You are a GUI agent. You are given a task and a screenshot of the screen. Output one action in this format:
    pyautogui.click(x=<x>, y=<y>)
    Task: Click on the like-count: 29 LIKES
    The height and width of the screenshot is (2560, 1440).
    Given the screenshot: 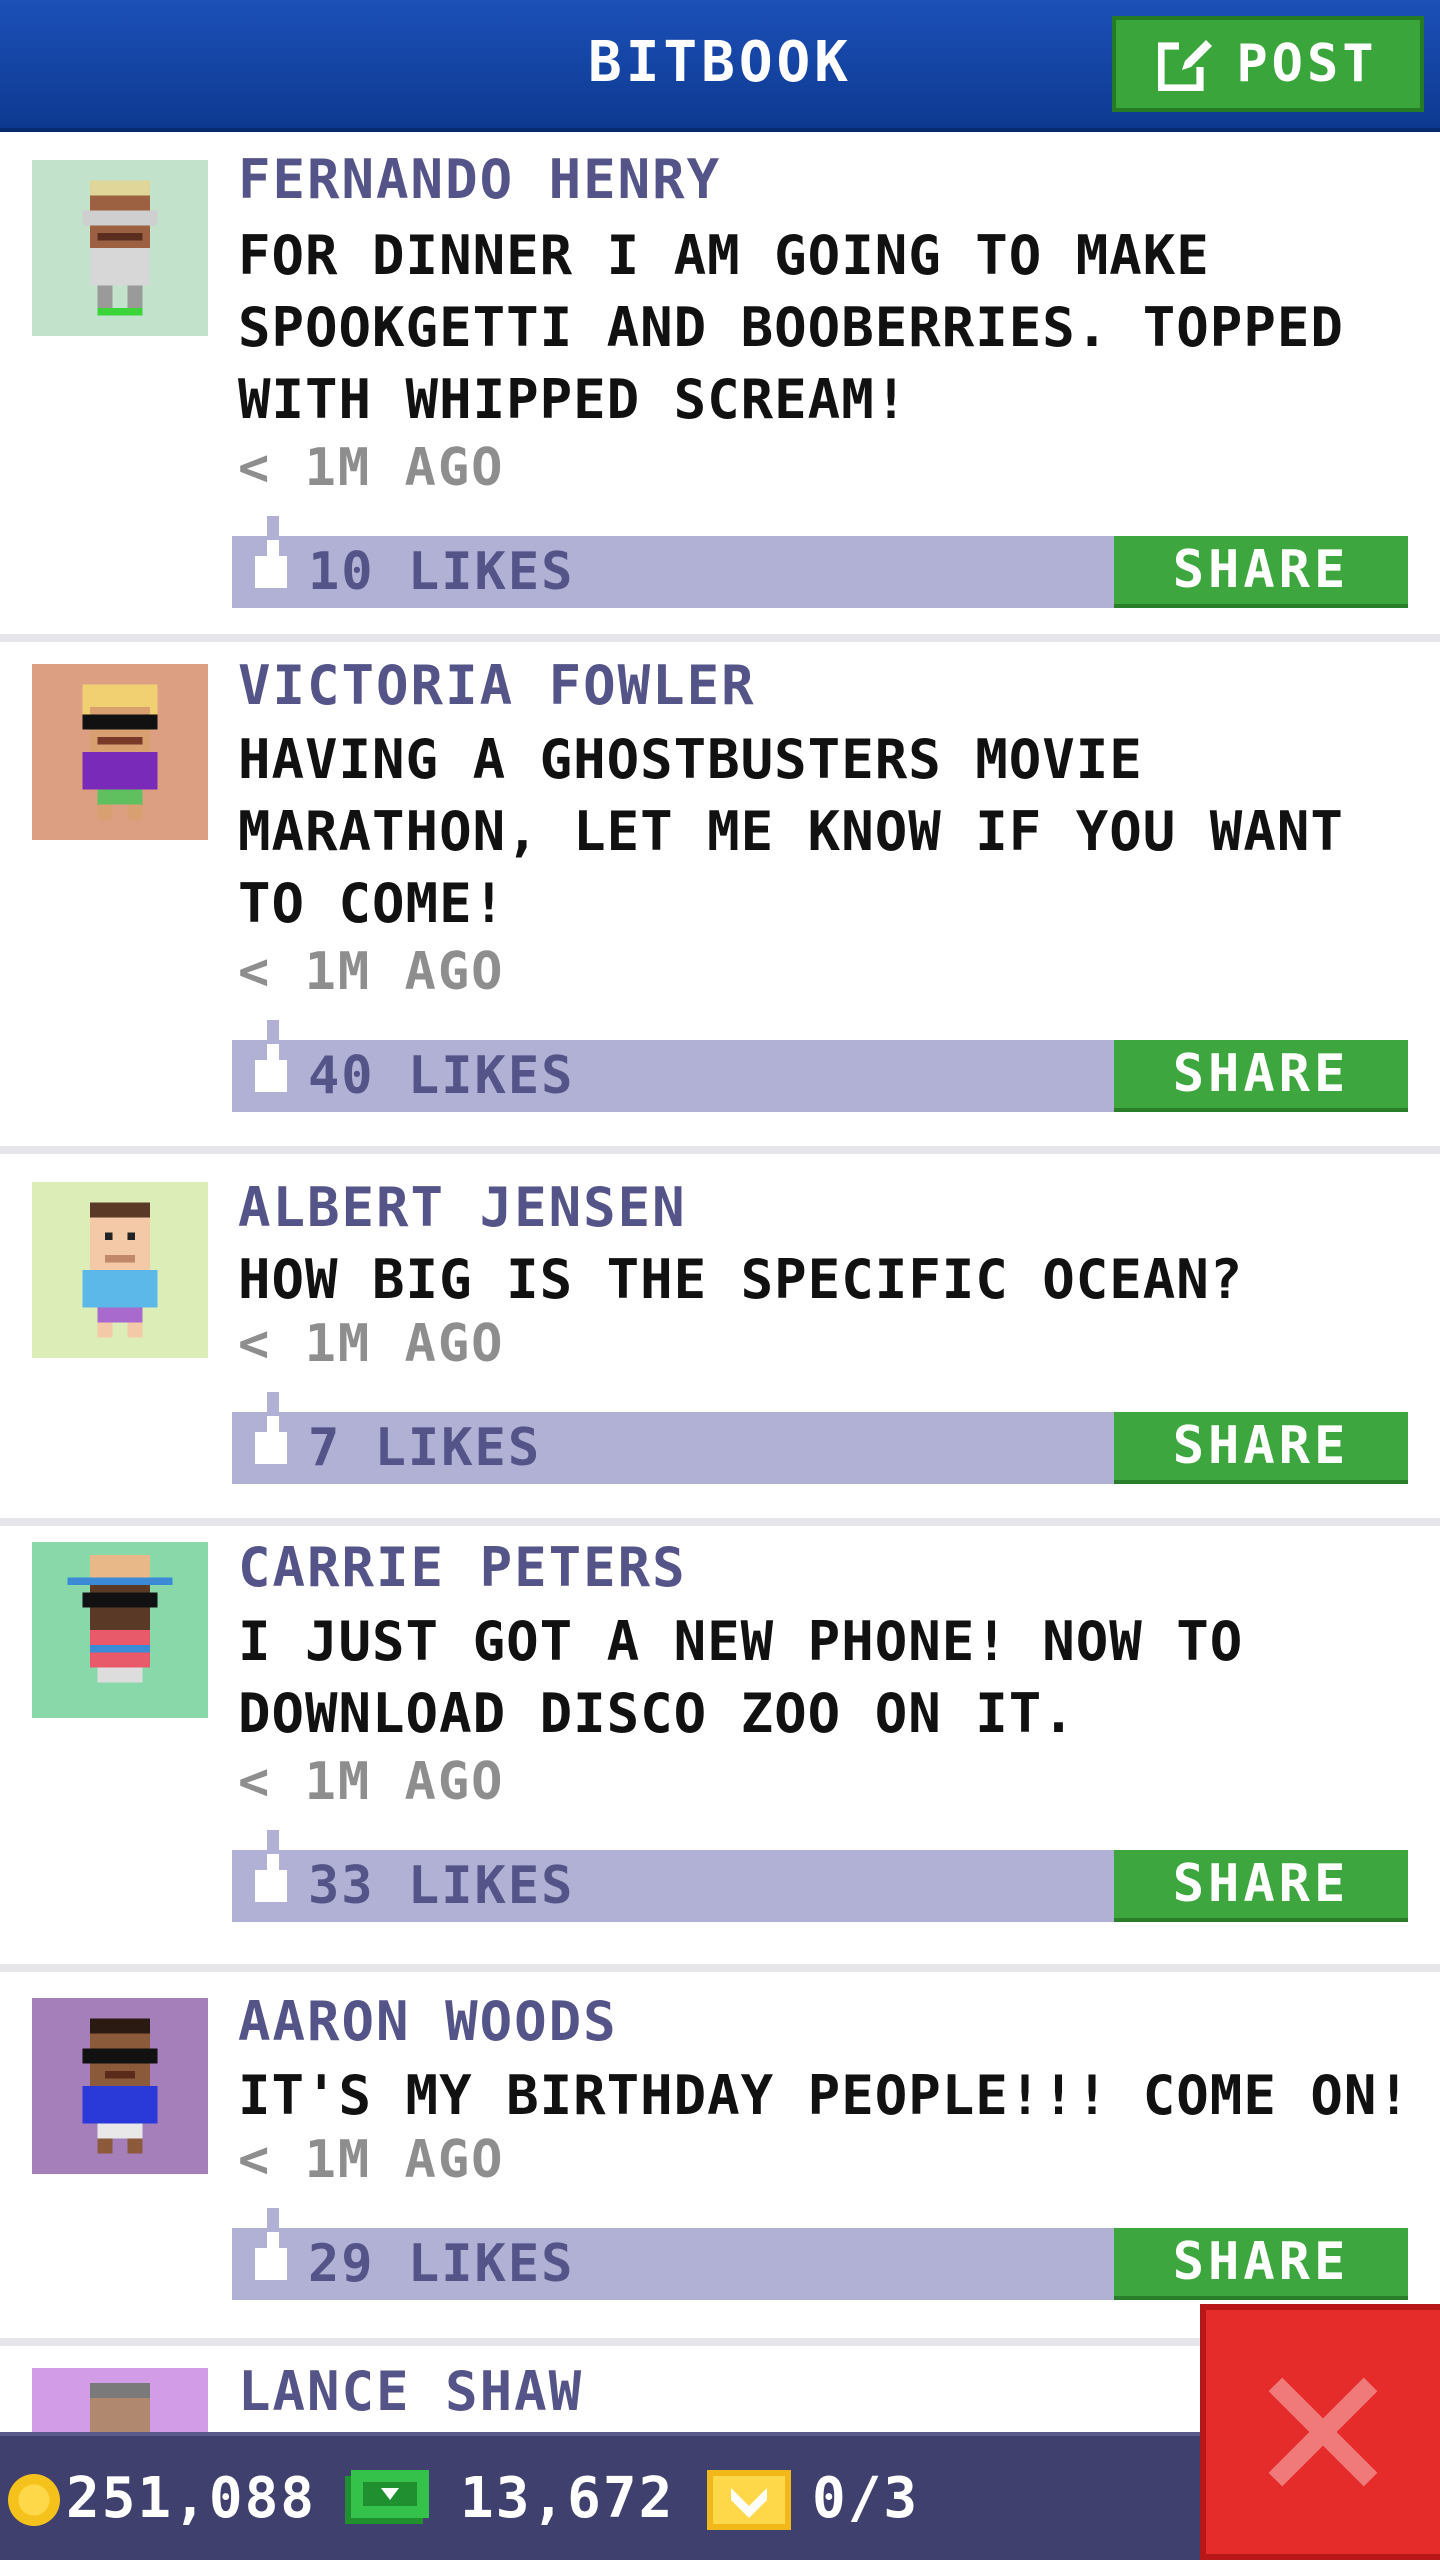 What is the action you would take?
    pyautogui.click(x=441, y=2264)
    